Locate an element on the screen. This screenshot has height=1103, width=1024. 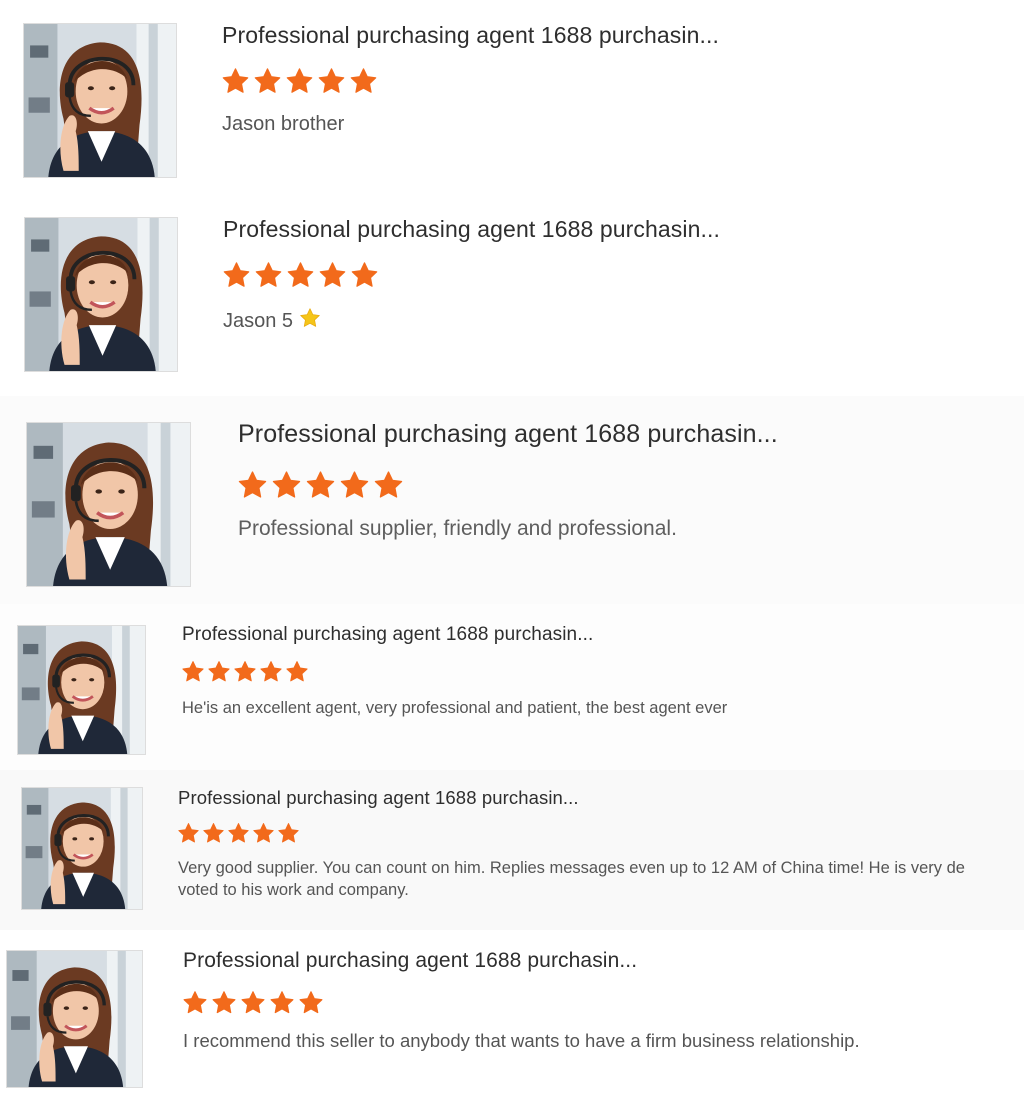
star-emoji-icon is located at coordinates (310, 321).